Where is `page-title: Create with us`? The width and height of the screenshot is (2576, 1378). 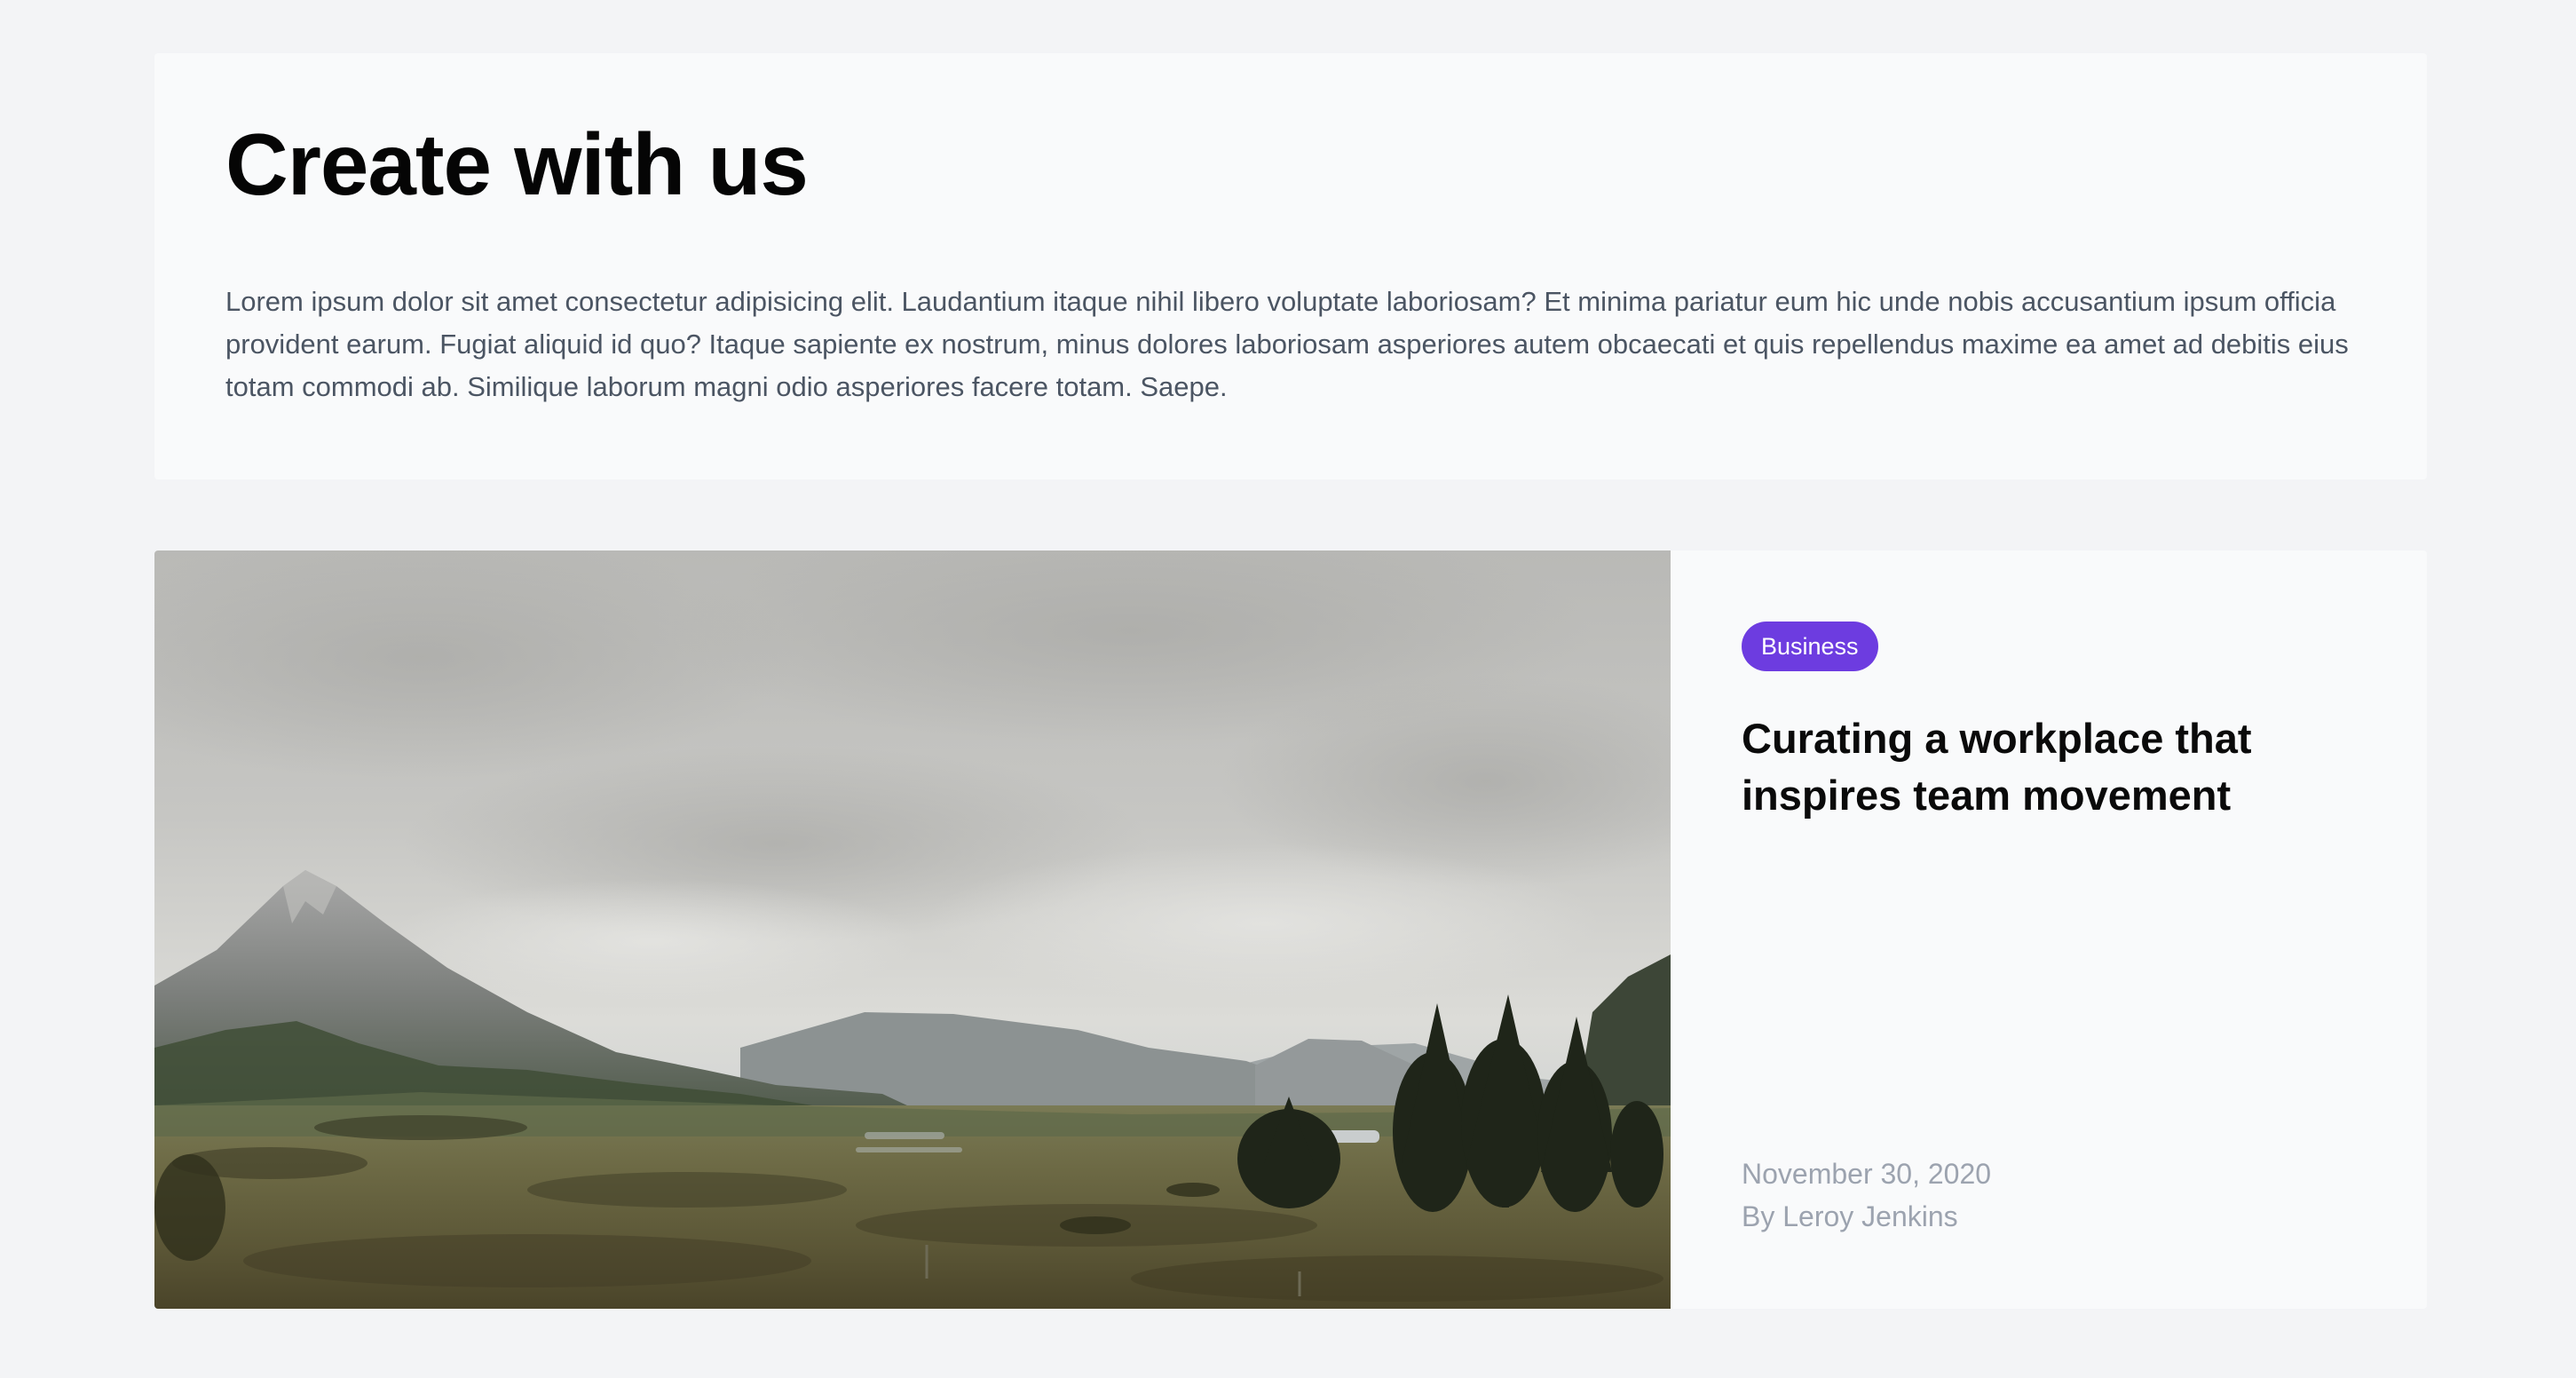 page-title: Create with us is located at coordinates (517, 164).